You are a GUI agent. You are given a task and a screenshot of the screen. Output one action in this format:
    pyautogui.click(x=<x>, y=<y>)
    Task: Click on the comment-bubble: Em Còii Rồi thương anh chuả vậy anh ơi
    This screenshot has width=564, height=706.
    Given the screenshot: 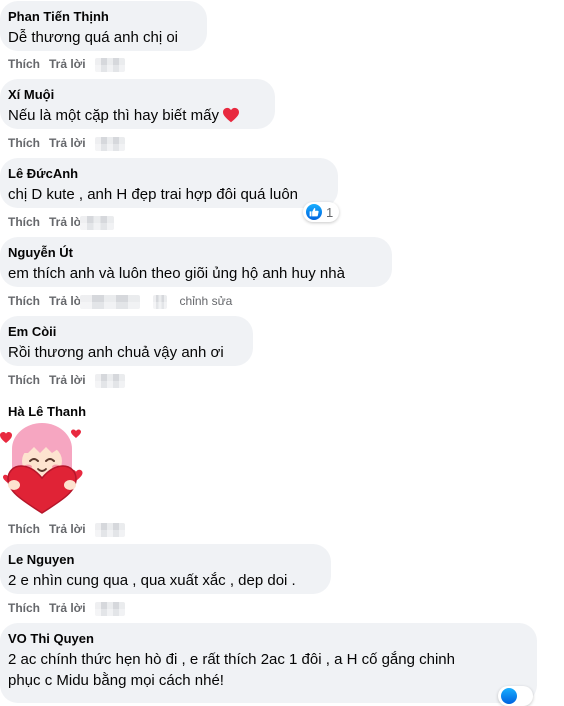 What is the action you would take?
    pyautogui.click(x=126, y=341)
    